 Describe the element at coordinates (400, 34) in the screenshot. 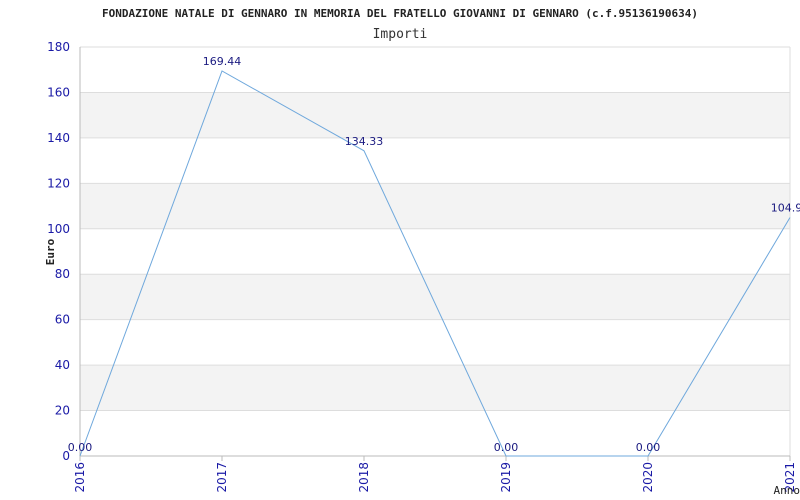

I see `chart-subtitle: Importi` at that location.